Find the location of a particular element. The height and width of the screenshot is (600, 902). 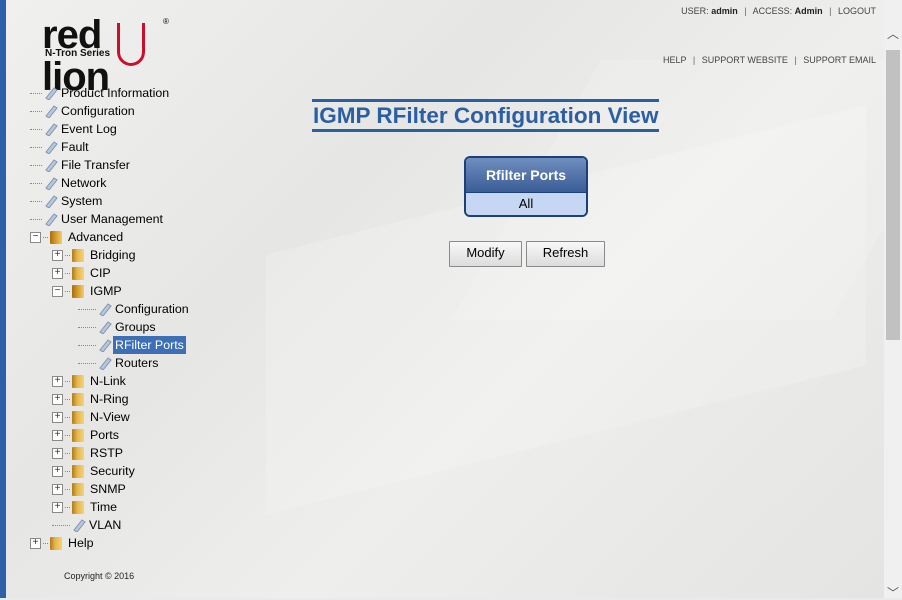

tree-label: N-Ring is located at coordinates (109, 399).